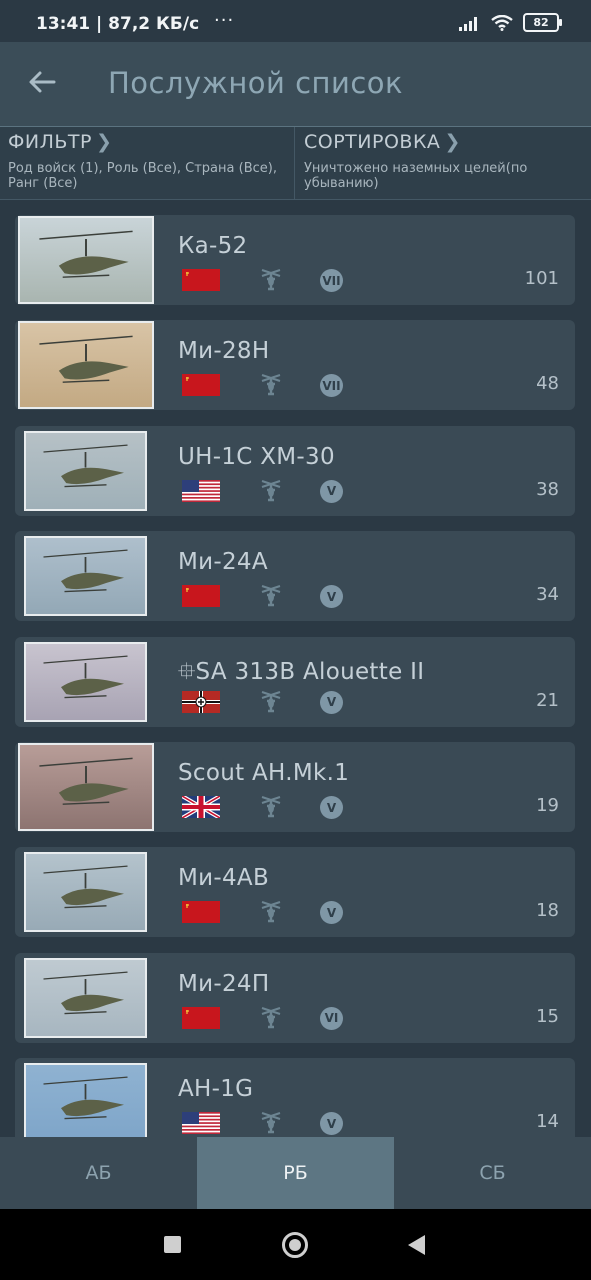 The height and width of the screenshot is (1280, 591). What do you see at coordinates (301, 671) in the screenshot?
I see `vehicle-name: ⯐SA 313B Alouette II` at bounding box center [301, 671].